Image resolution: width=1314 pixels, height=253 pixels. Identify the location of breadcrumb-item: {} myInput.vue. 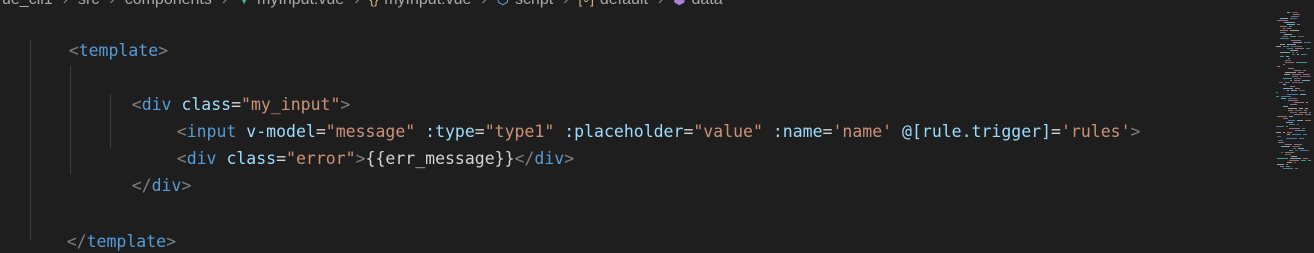
(421, 4).